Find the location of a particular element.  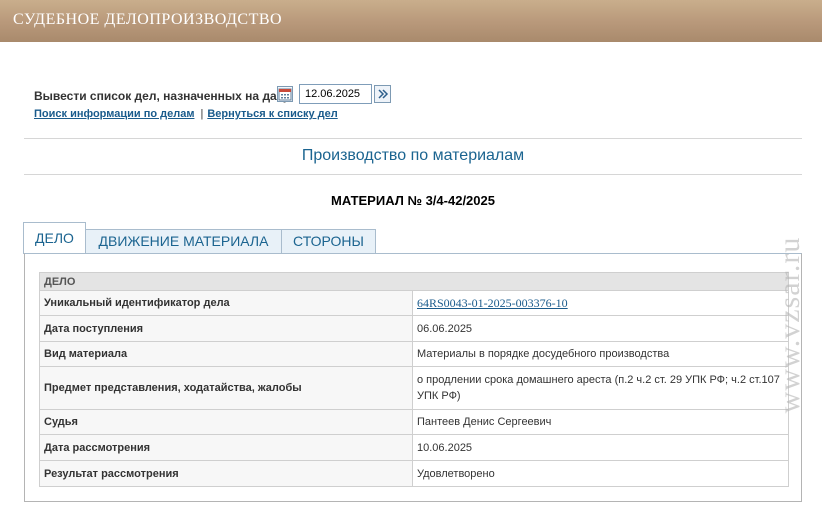

double-chevron-right-icon is located at coordinates (383, 94).